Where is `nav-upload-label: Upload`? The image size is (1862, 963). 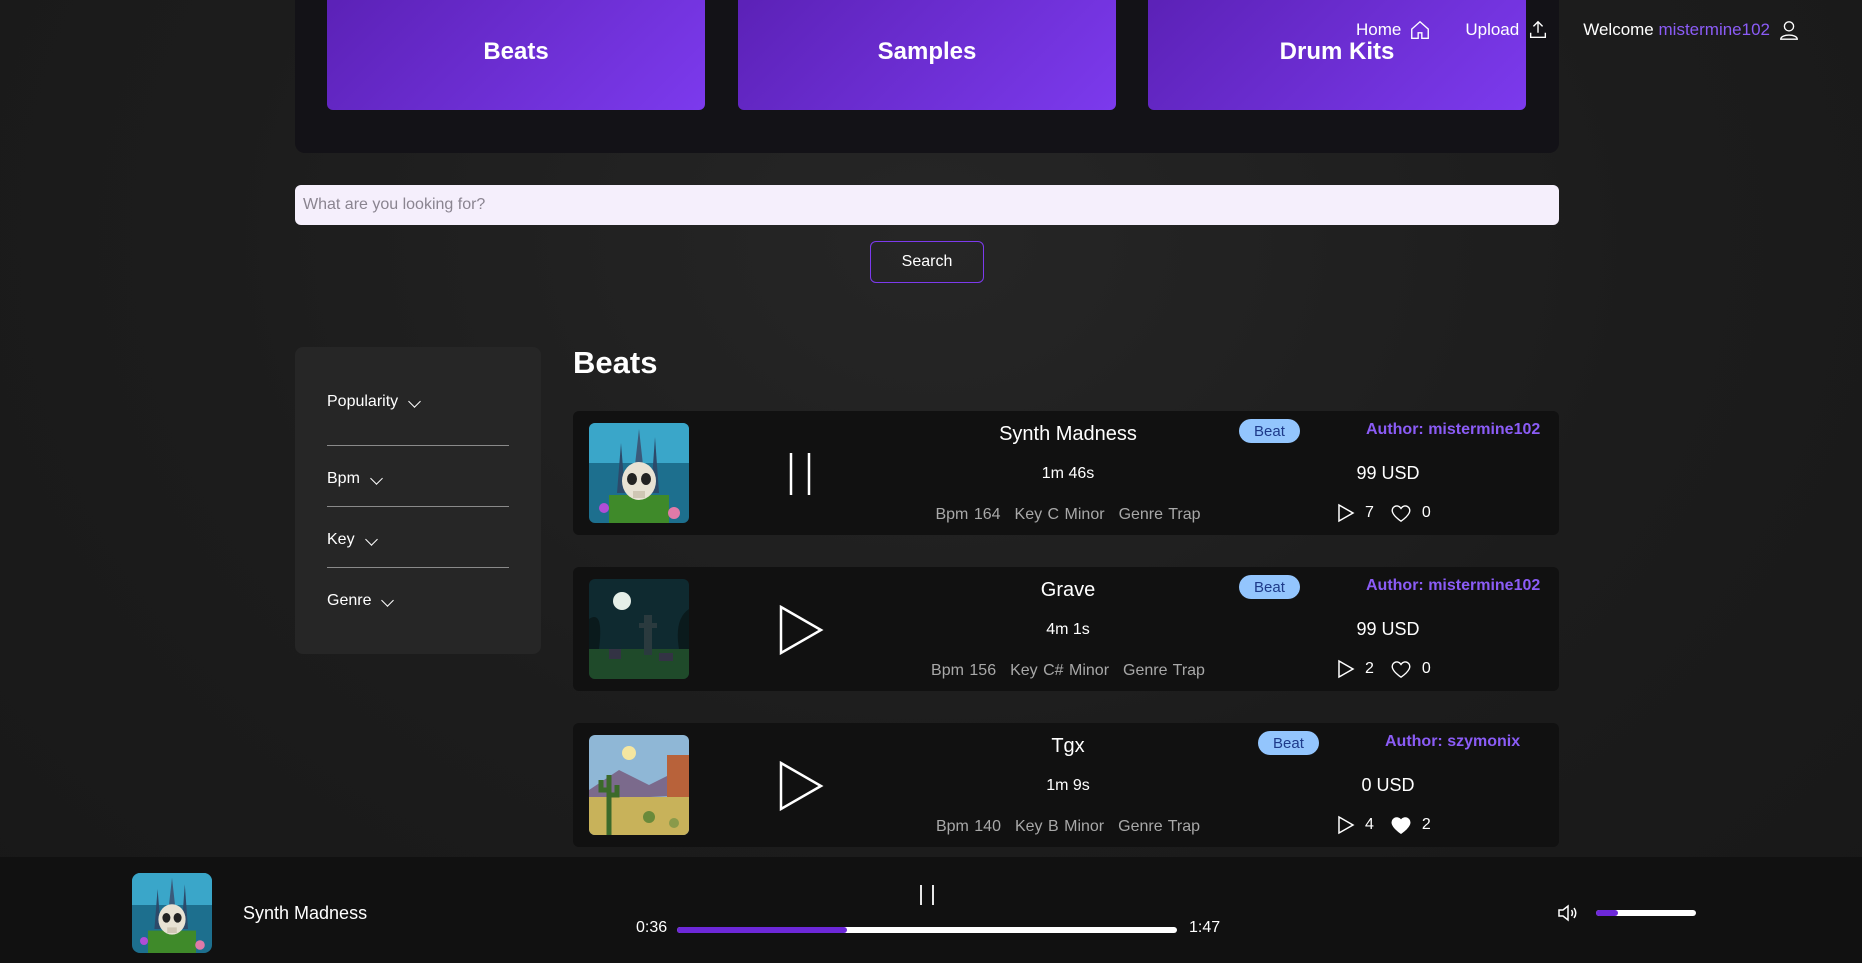 nav-upload-label: Upload is located at coordinates (1492, 29).